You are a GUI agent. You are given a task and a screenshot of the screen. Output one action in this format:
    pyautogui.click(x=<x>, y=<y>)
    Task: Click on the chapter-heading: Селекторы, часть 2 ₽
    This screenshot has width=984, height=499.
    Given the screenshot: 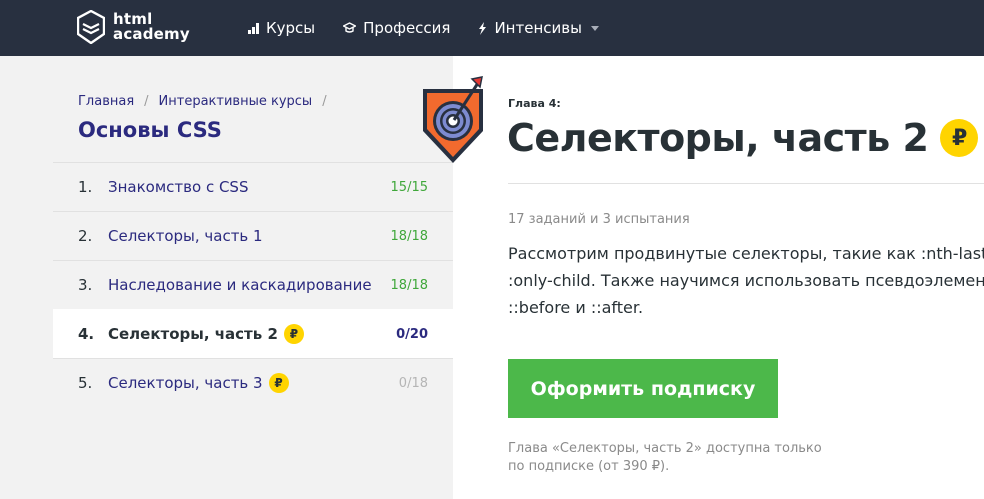 What is the action you would take?
    pyautogui.click(x=743, y=138)
    